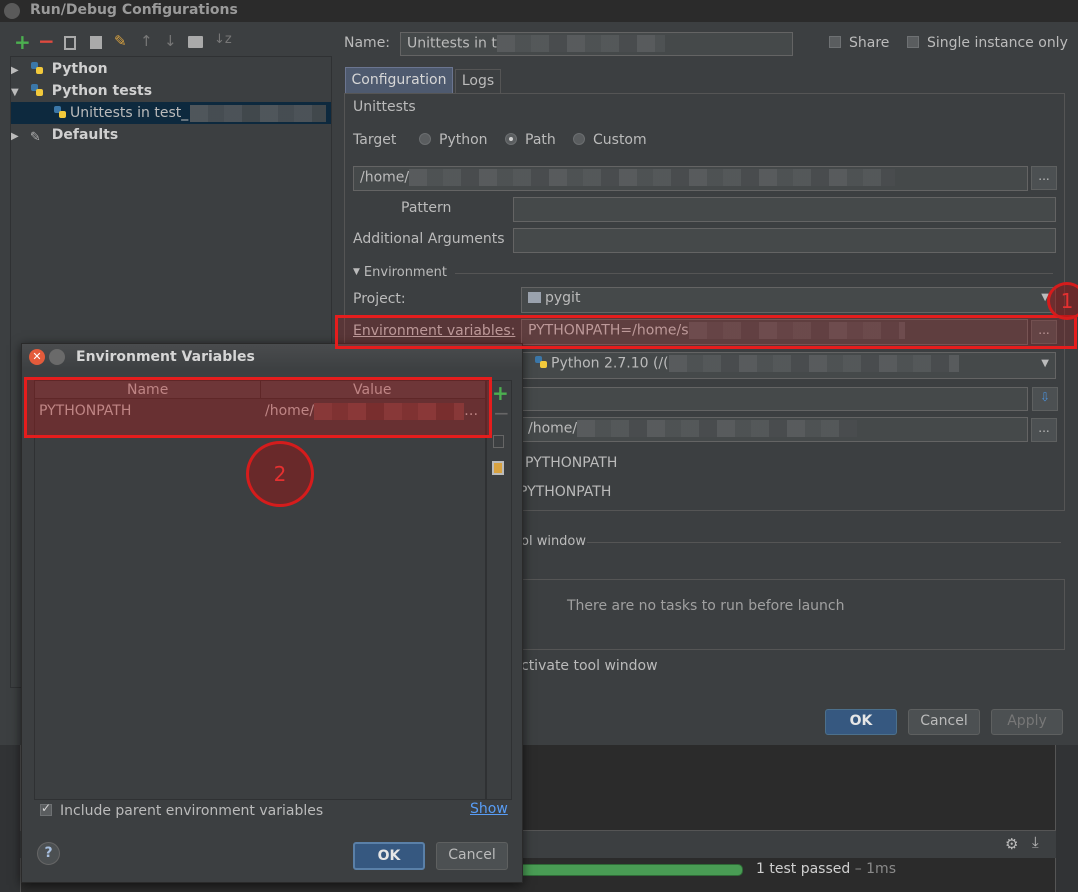 The width and height of the screenshot is (1078, 892). I want to click on interpreter-select: Python 2.7.10 (/( ▼, so click(788, 365).